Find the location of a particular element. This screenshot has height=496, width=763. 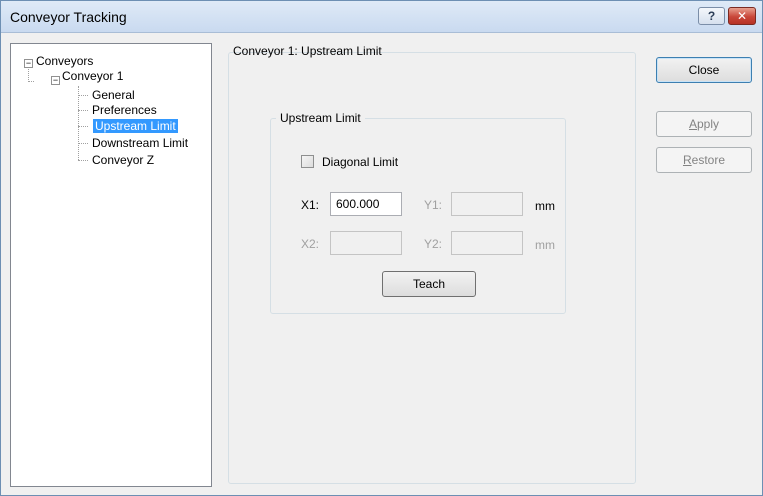

x2-label: X2: is located at coordinates (310, 244).